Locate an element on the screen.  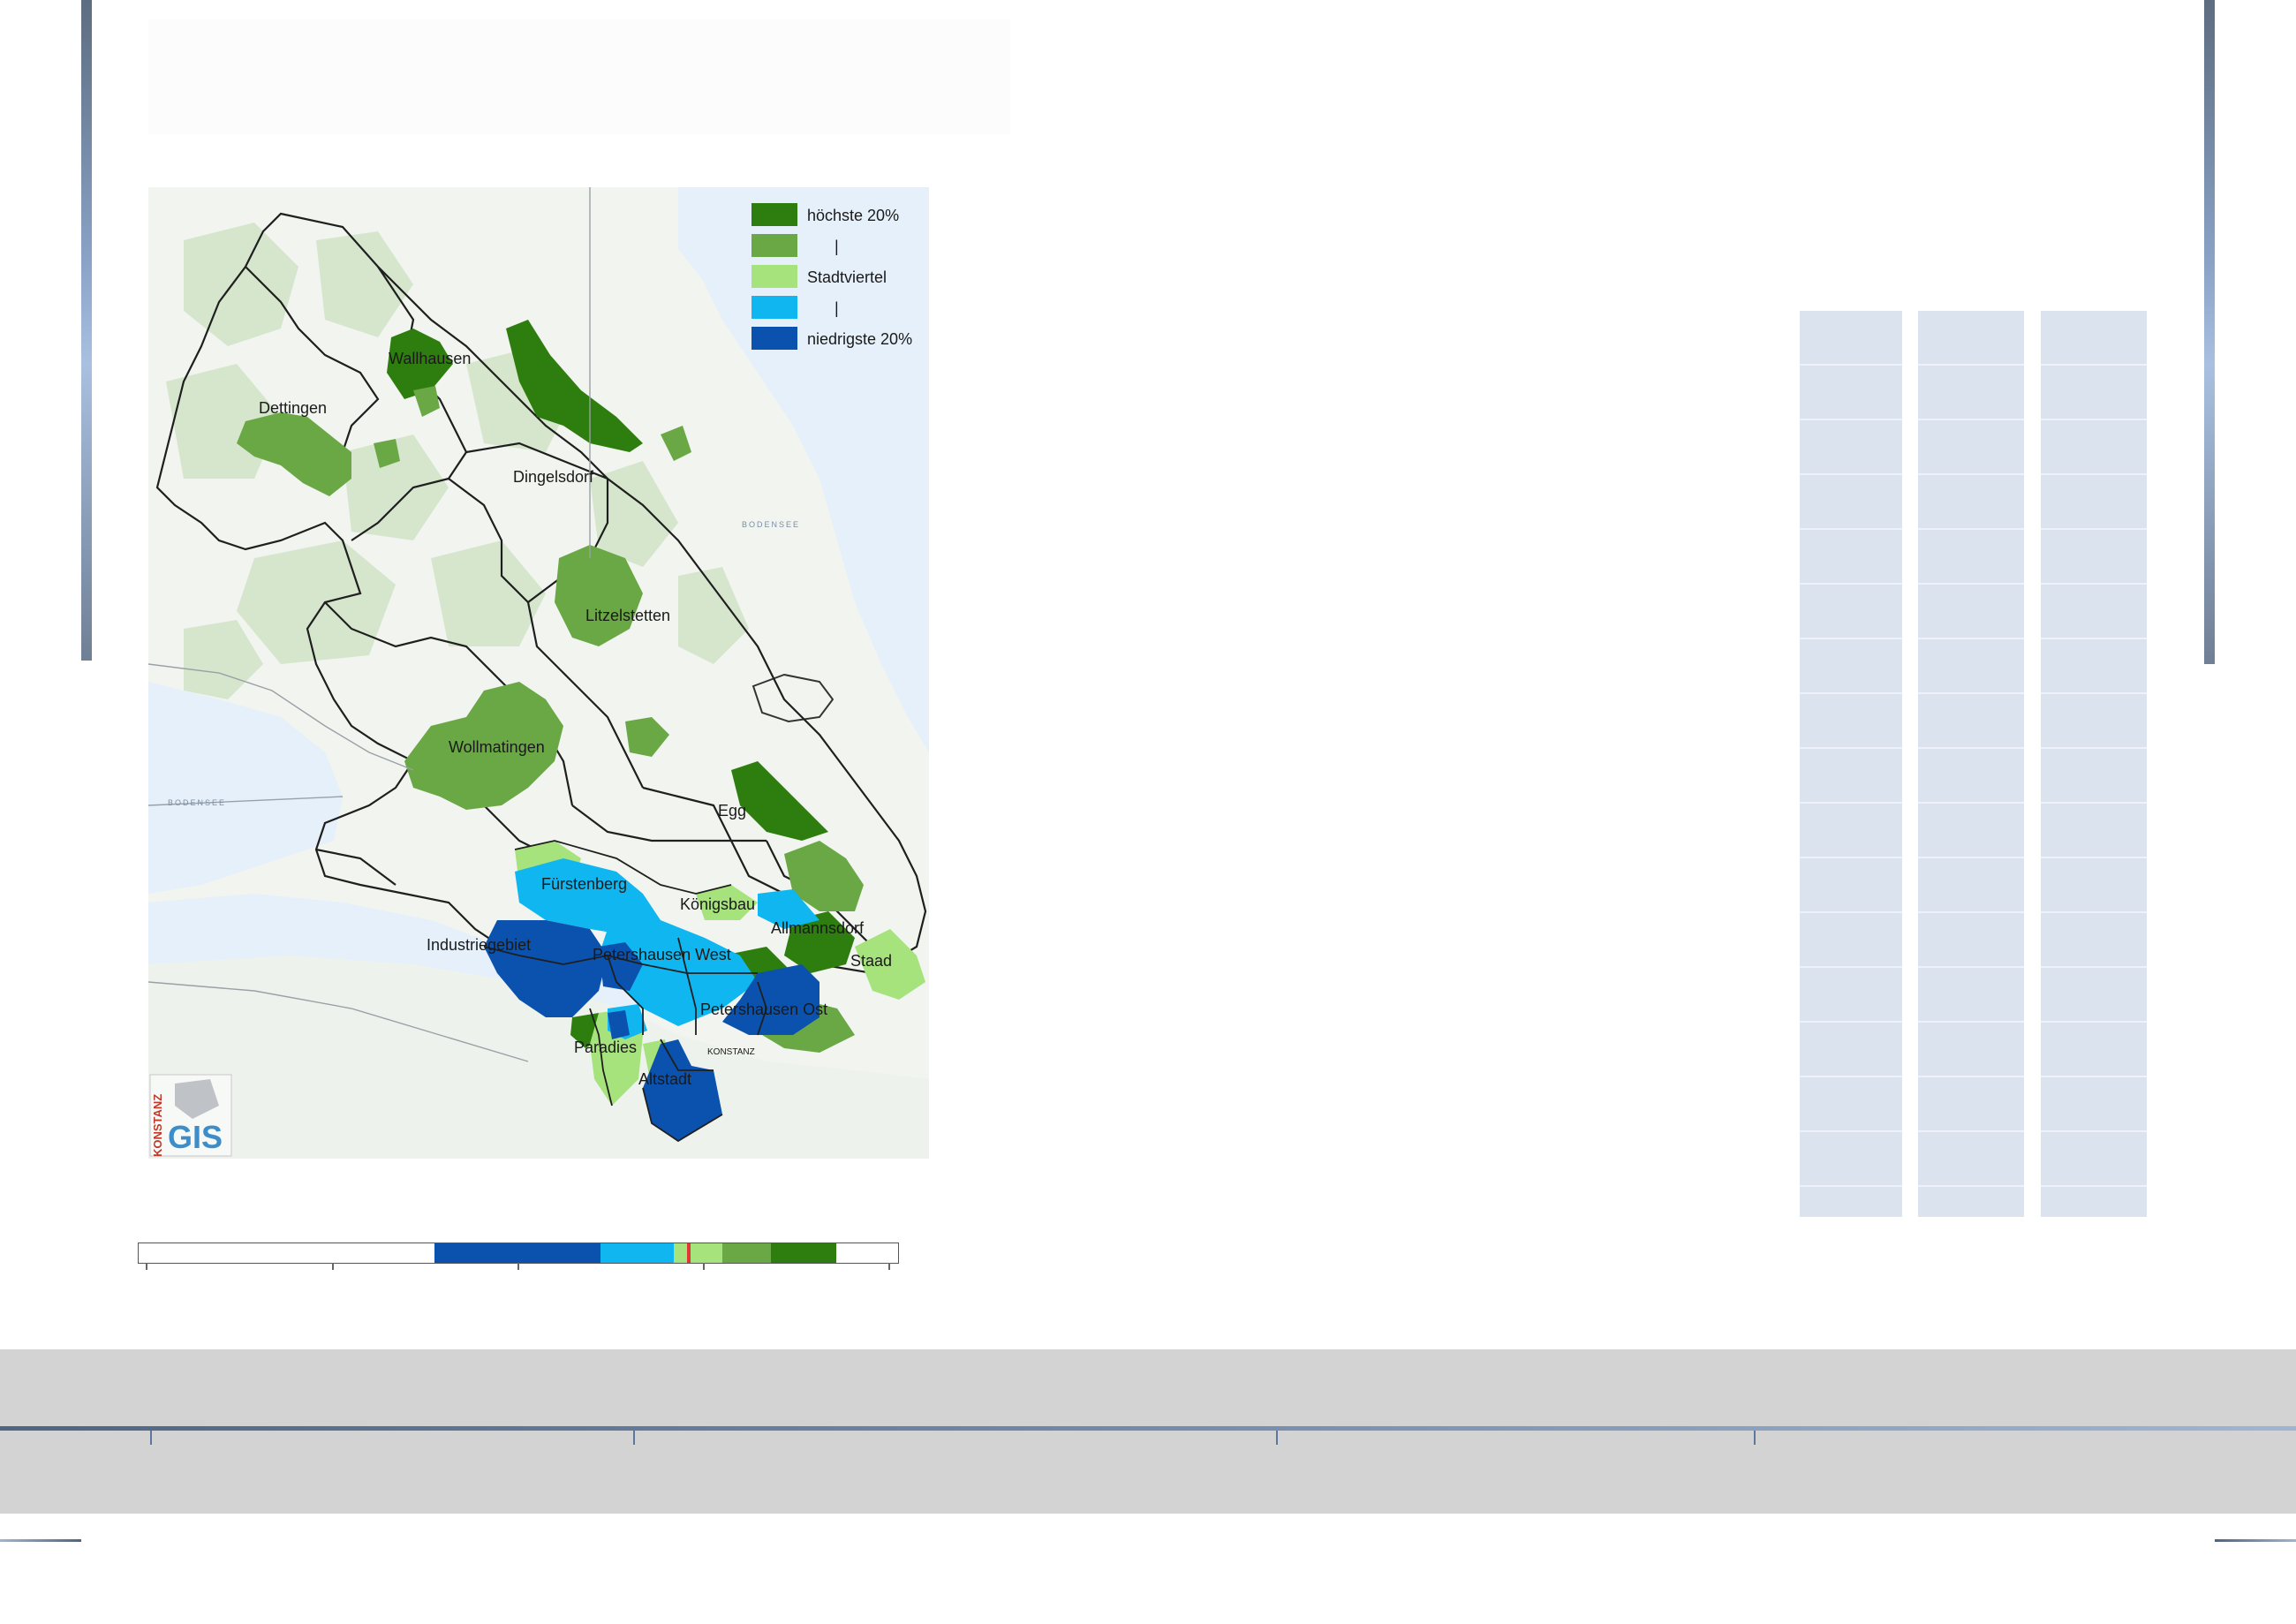
left-accent-bar is located at coordinates (87, 330).